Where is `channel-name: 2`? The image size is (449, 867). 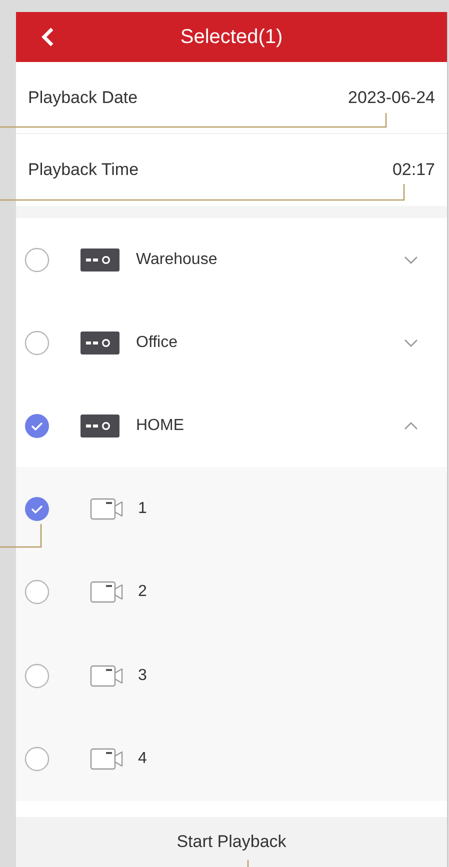
channel-name: 2 is located at coordinates (142, 592).